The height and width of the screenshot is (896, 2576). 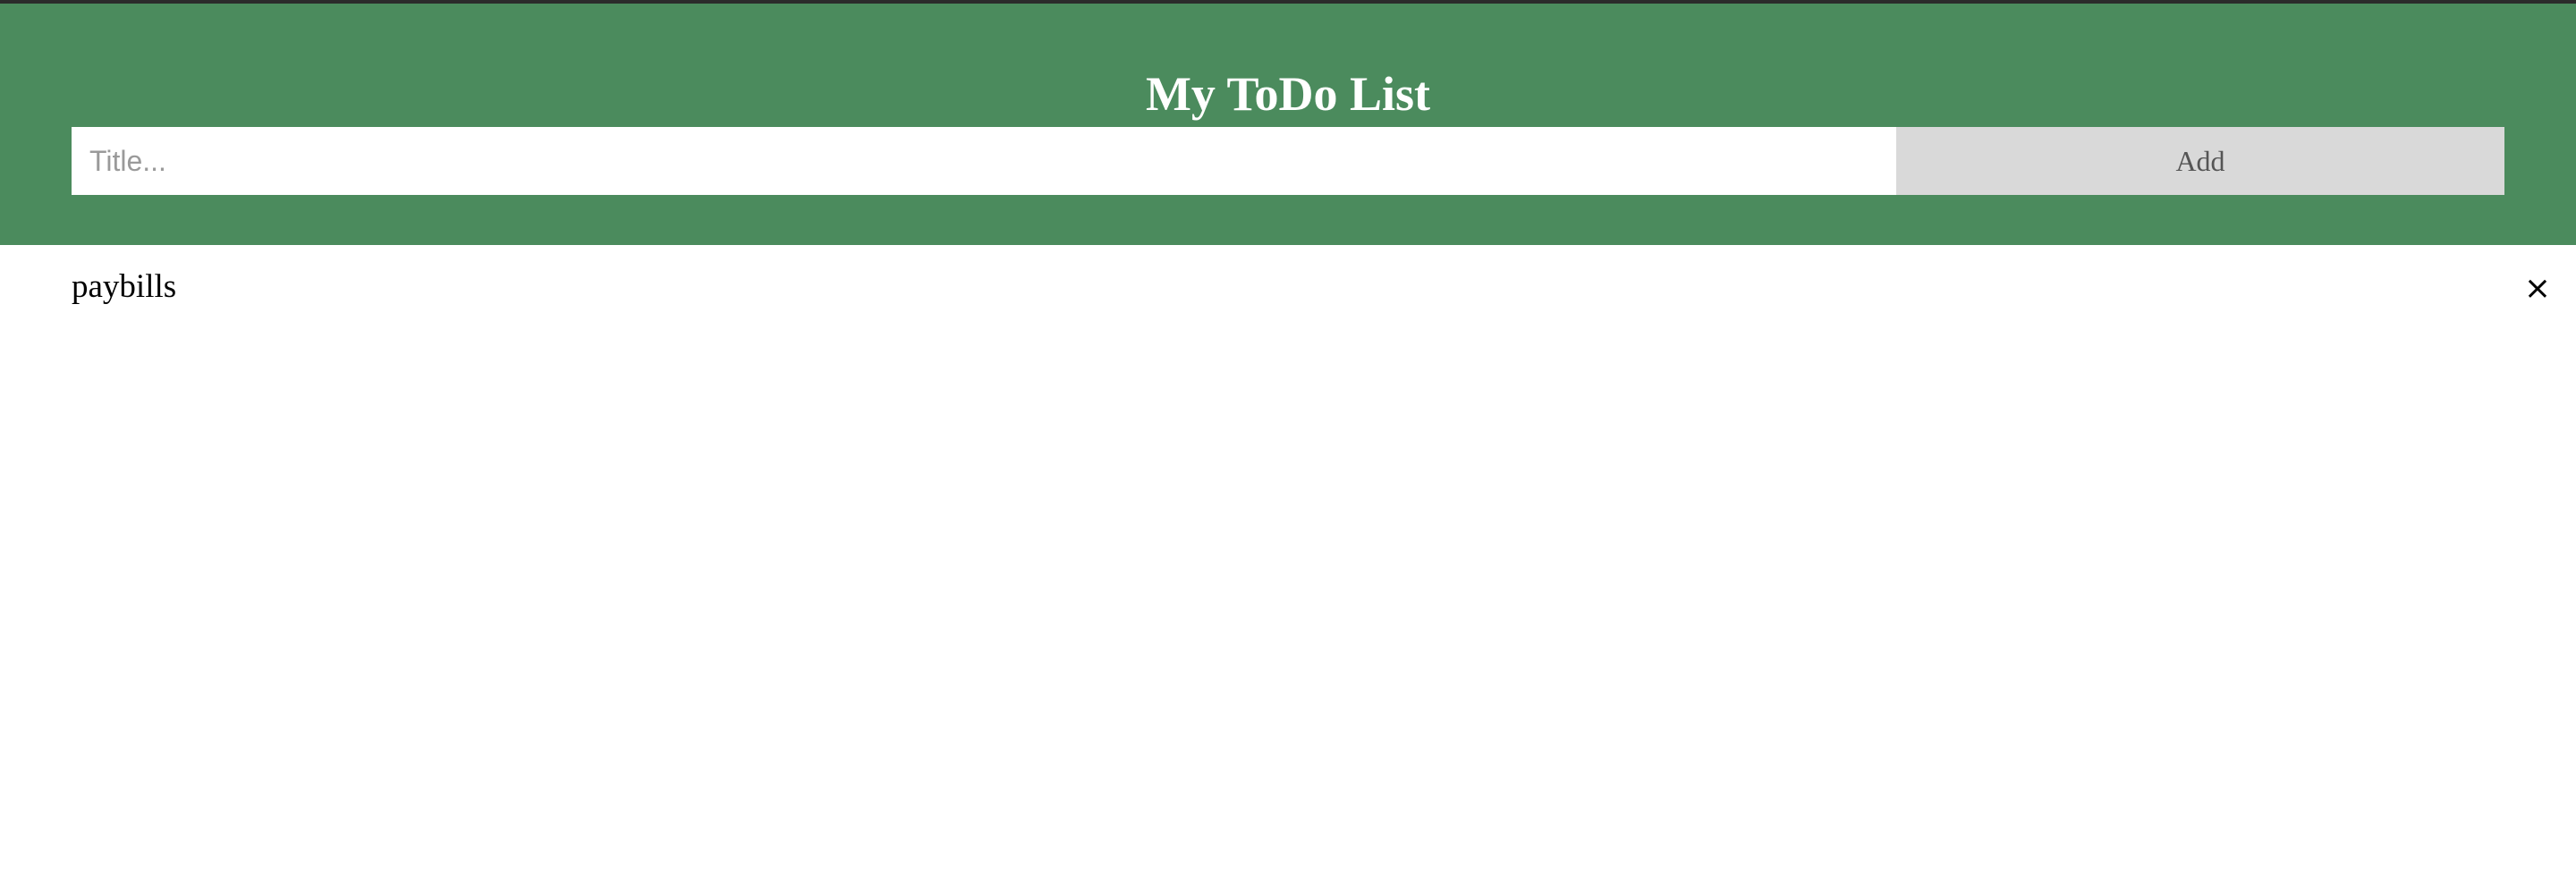 What do you see at coordinates (2200, 161) in the screenshot?
I see `add-button: Add` at bounding box center [2200, 161].